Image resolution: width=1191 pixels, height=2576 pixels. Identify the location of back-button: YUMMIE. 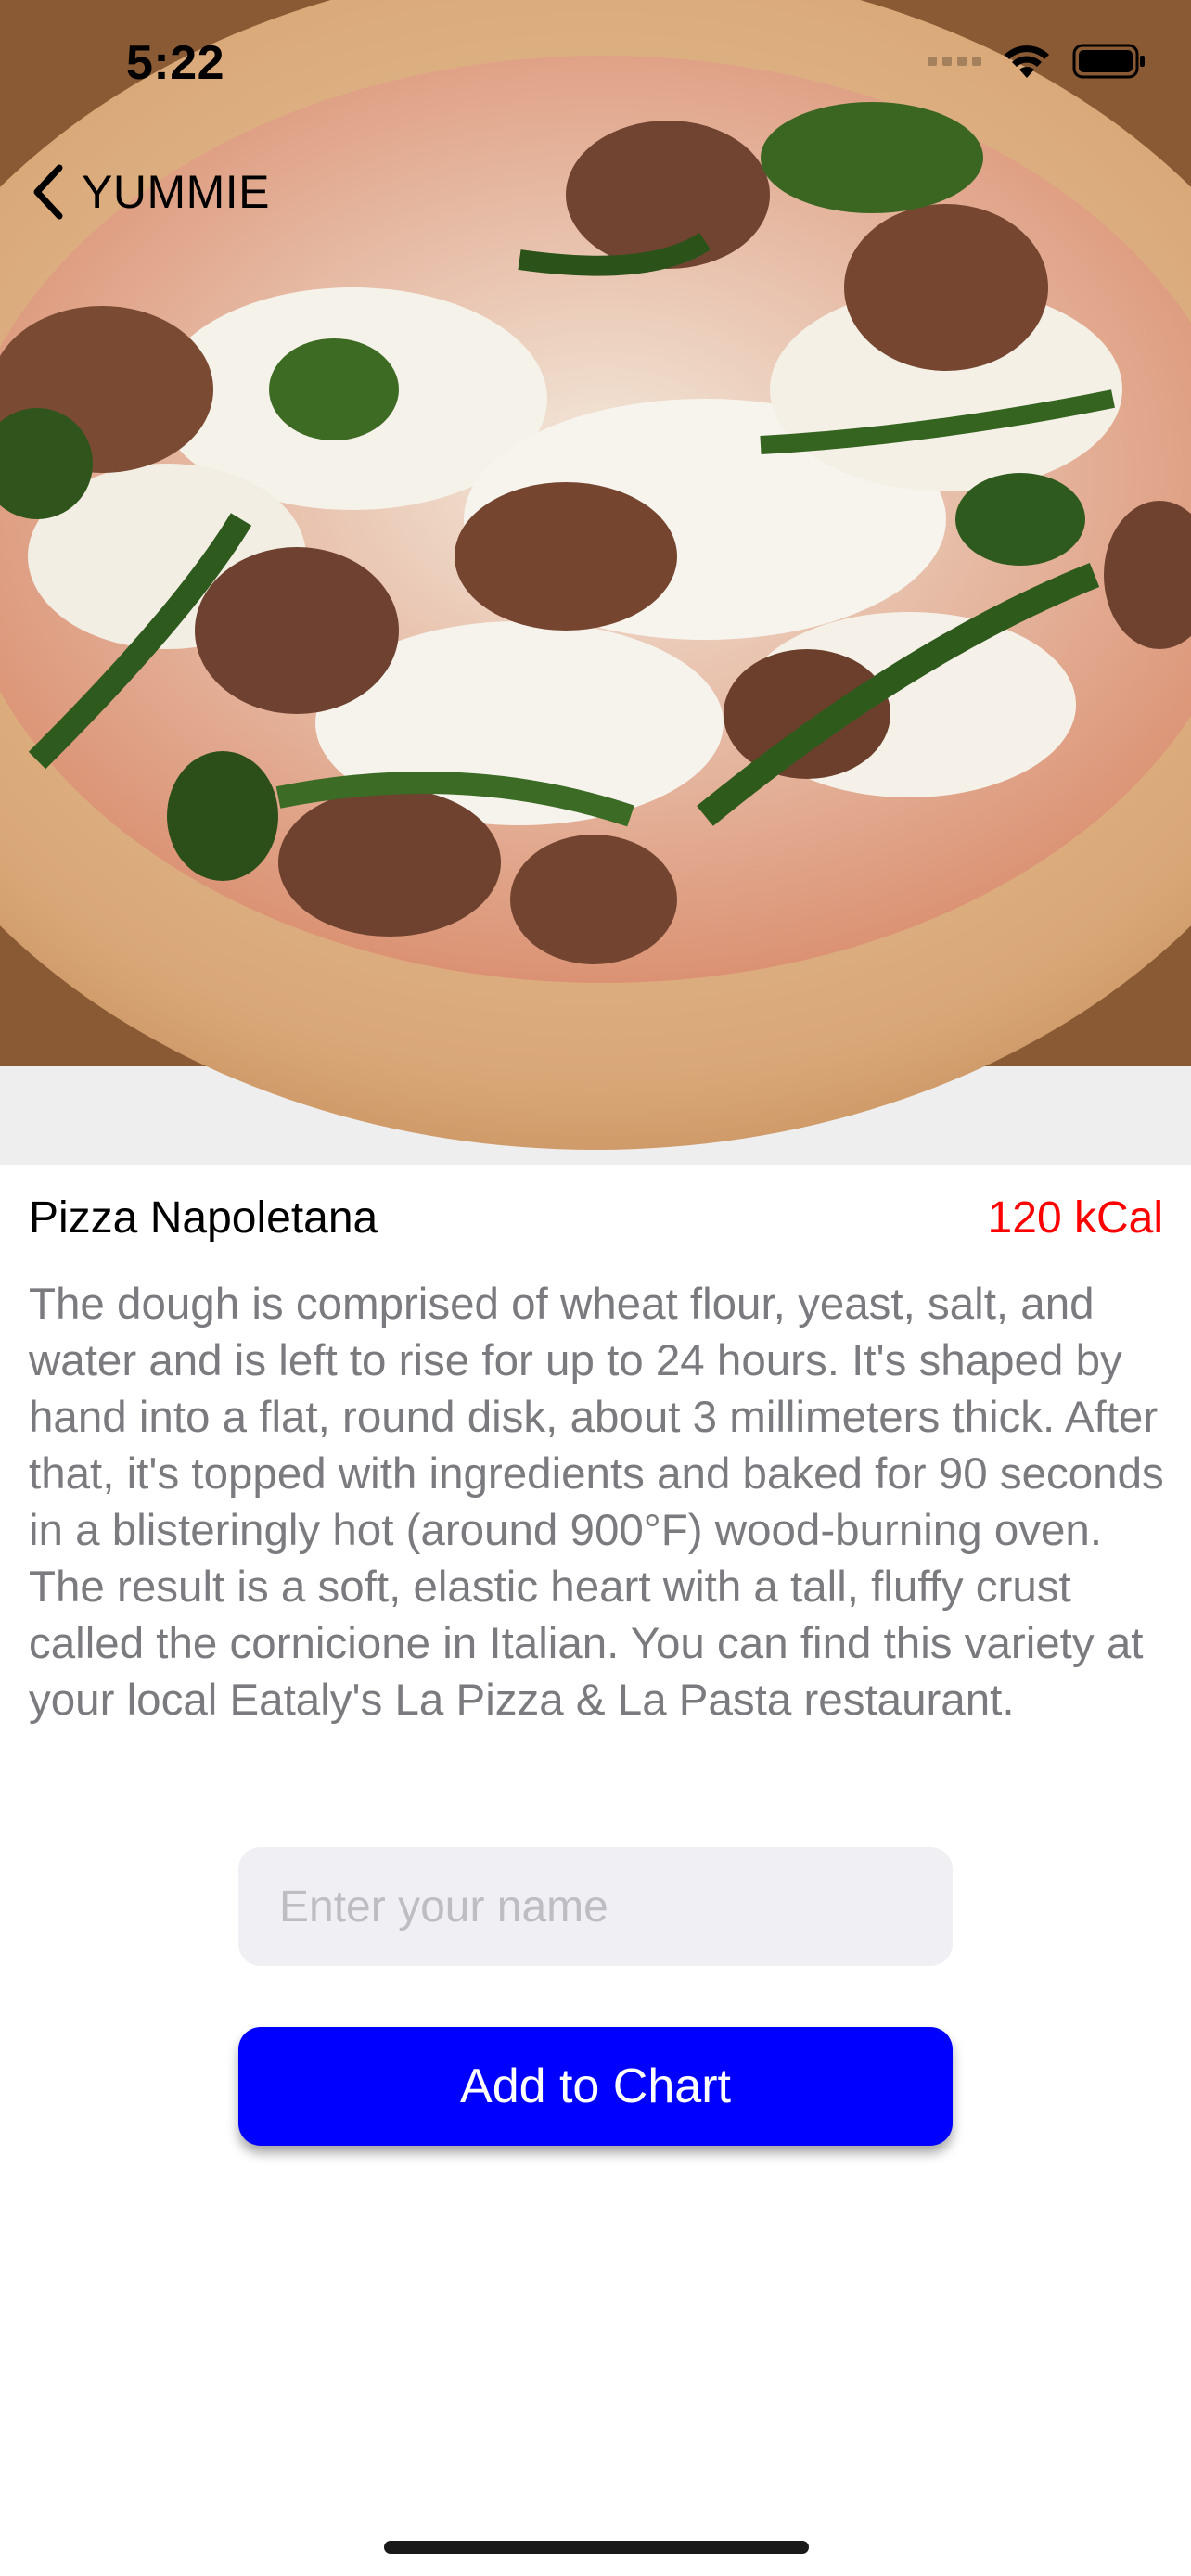
(149, 191).